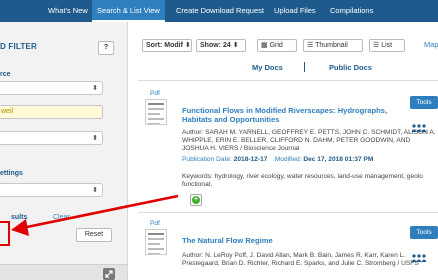 Image resolution: width=438 pixels, height=280 pixels. I want to click on tab-search-list-view: Search & List View, so click(128, 11).